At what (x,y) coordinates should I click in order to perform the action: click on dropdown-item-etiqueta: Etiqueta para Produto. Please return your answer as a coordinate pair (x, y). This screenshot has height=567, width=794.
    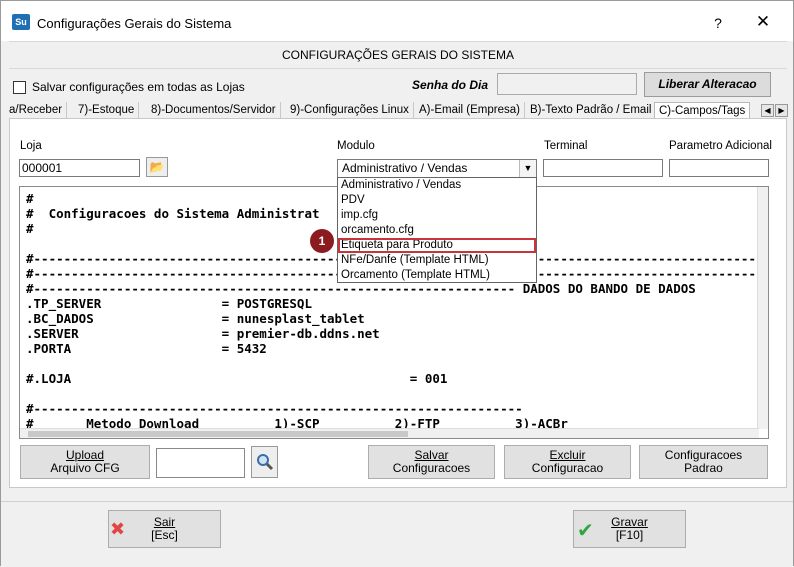
    Looking at the image, I should click on (437, 245).